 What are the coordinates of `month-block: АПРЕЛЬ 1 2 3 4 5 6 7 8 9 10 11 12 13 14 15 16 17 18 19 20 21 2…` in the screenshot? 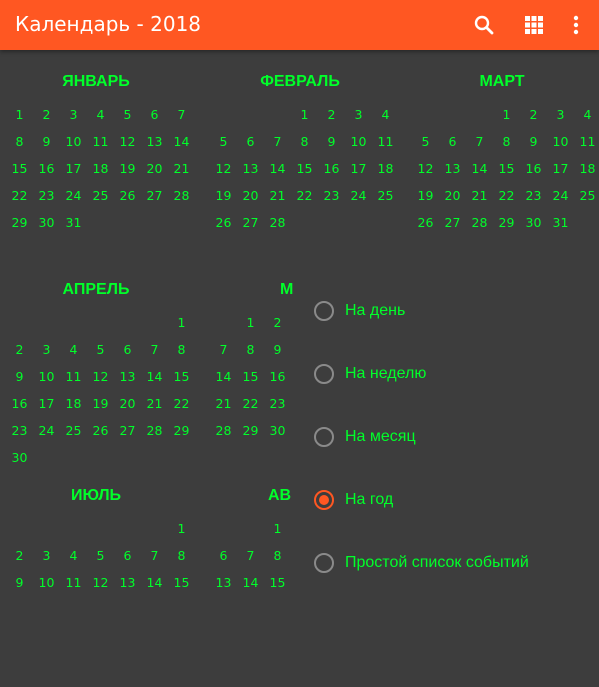 It's located at (99, 381).